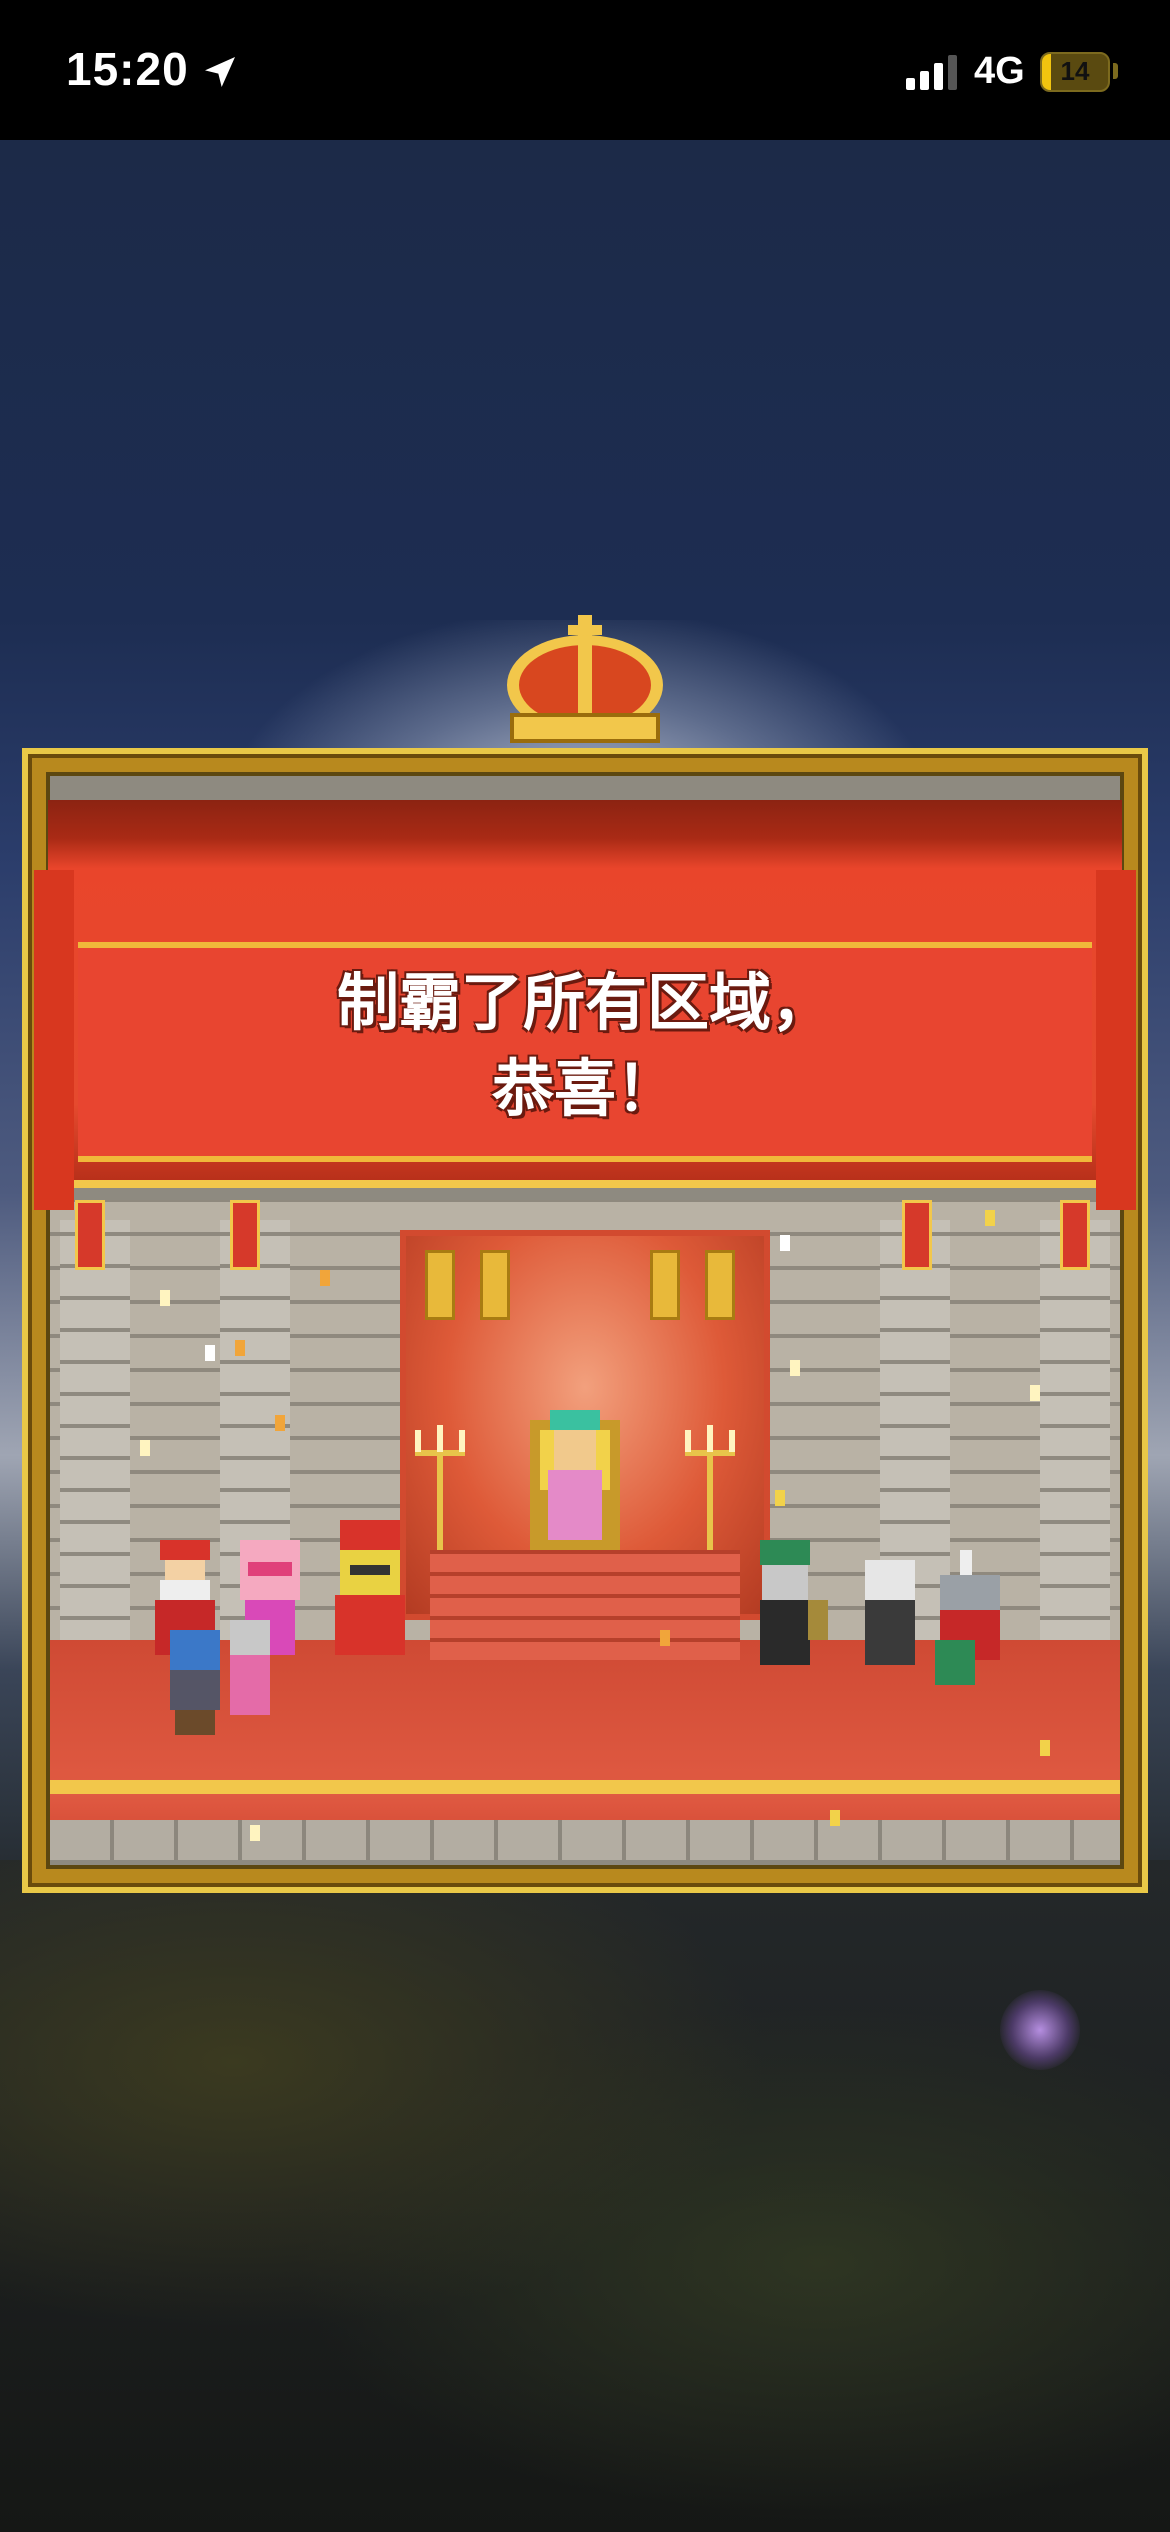 The width and height of the screenshot is (1170, 2532). I want to click on princess-on-throne-sprite, so click(575, 1480).